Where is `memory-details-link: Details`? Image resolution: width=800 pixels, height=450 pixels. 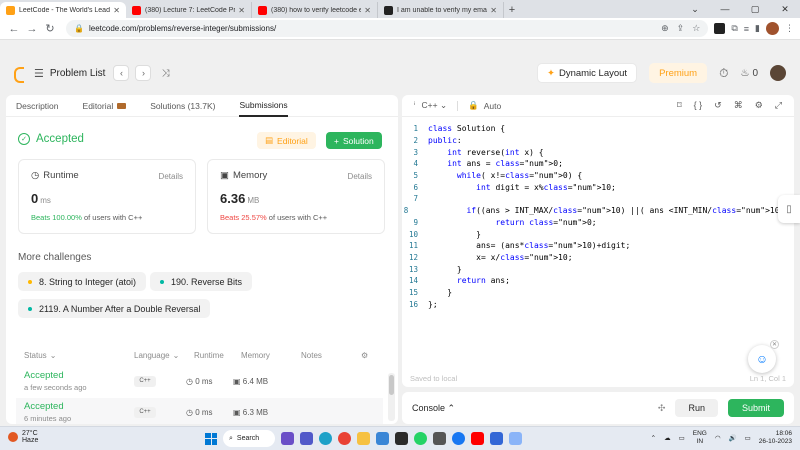
memory-details-link: Details is located at coordinates (360, 176).